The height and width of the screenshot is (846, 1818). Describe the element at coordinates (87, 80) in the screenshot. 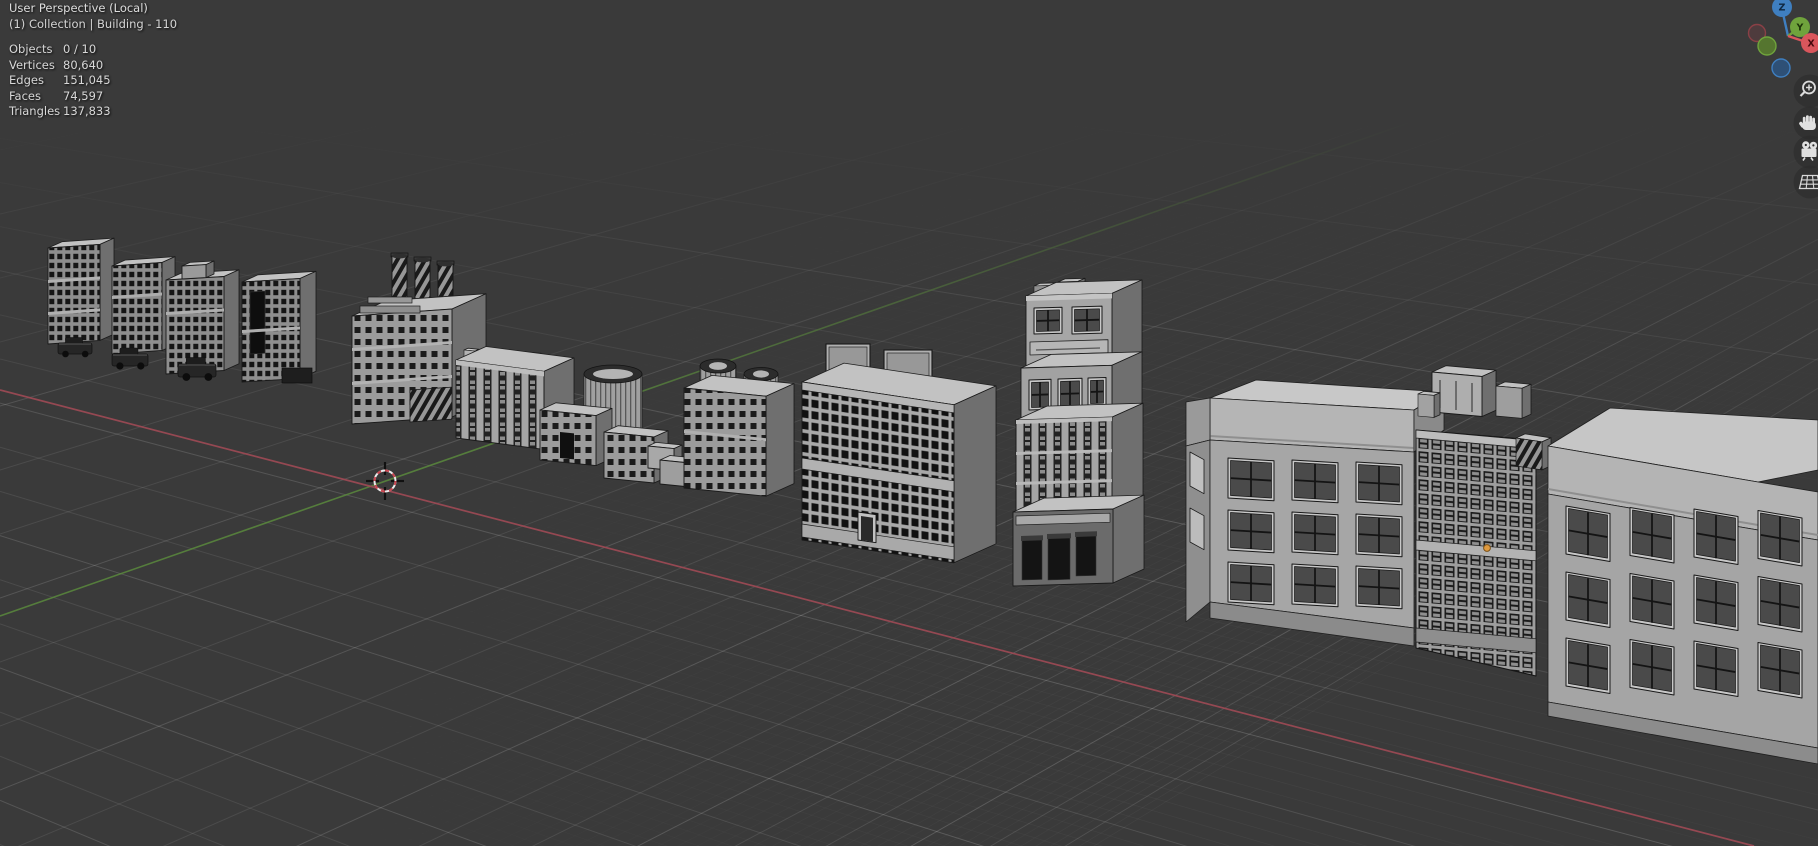

I see `stat-value: 151,045` at that location.